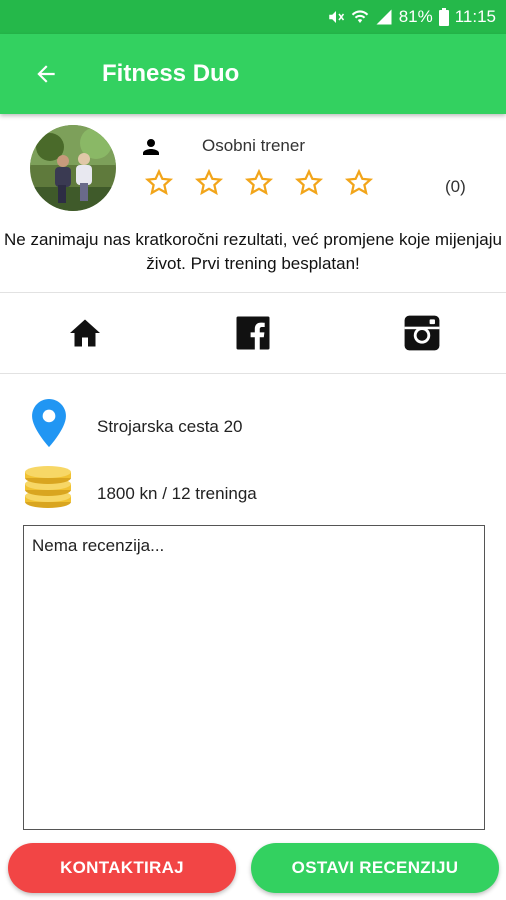 Image resolution: width=506 pixels, height=900 pixels. I want to click on avatar, so click(73, 168).